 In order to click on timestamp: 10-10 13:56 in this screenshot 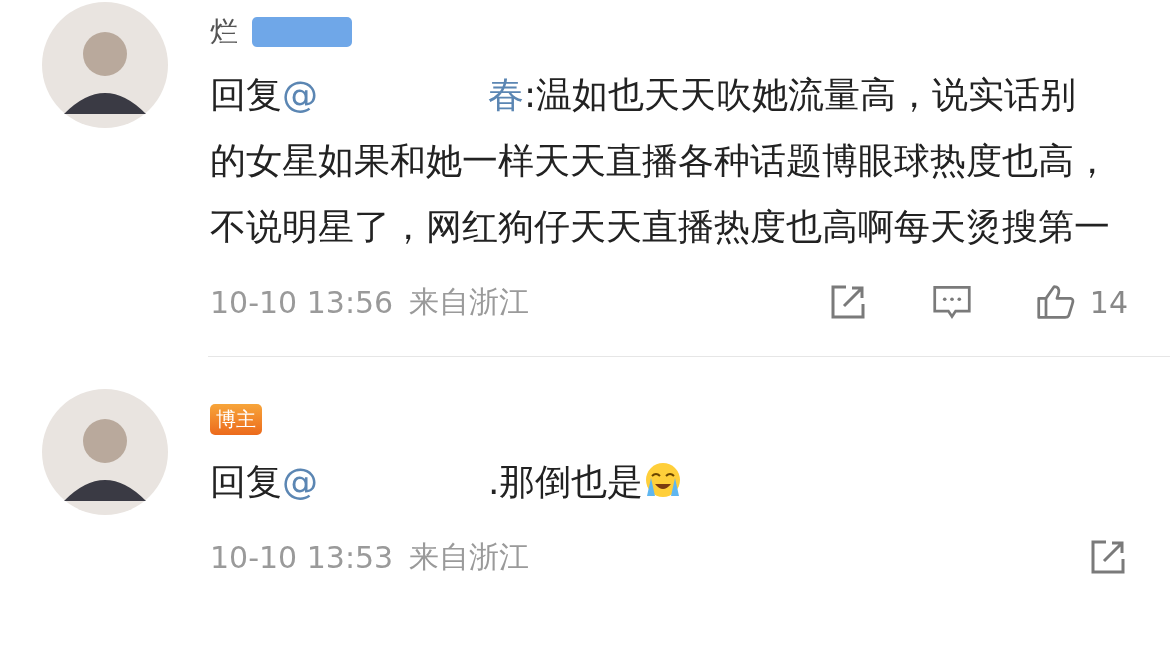, I will do `click(302, 302)`.